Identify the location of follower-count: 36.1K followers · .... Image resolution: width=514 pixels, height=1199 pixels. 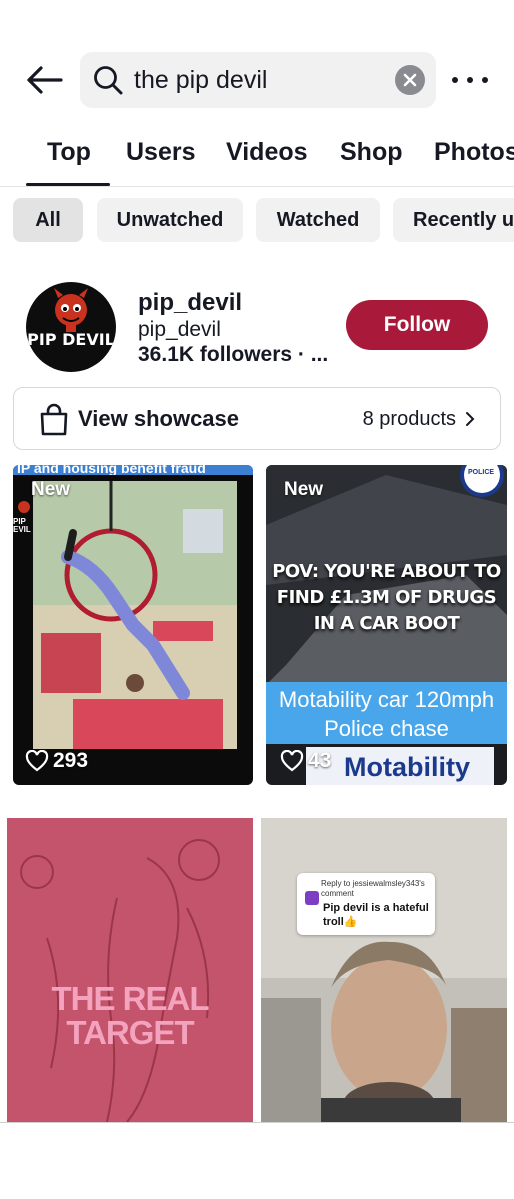
(233, 354).